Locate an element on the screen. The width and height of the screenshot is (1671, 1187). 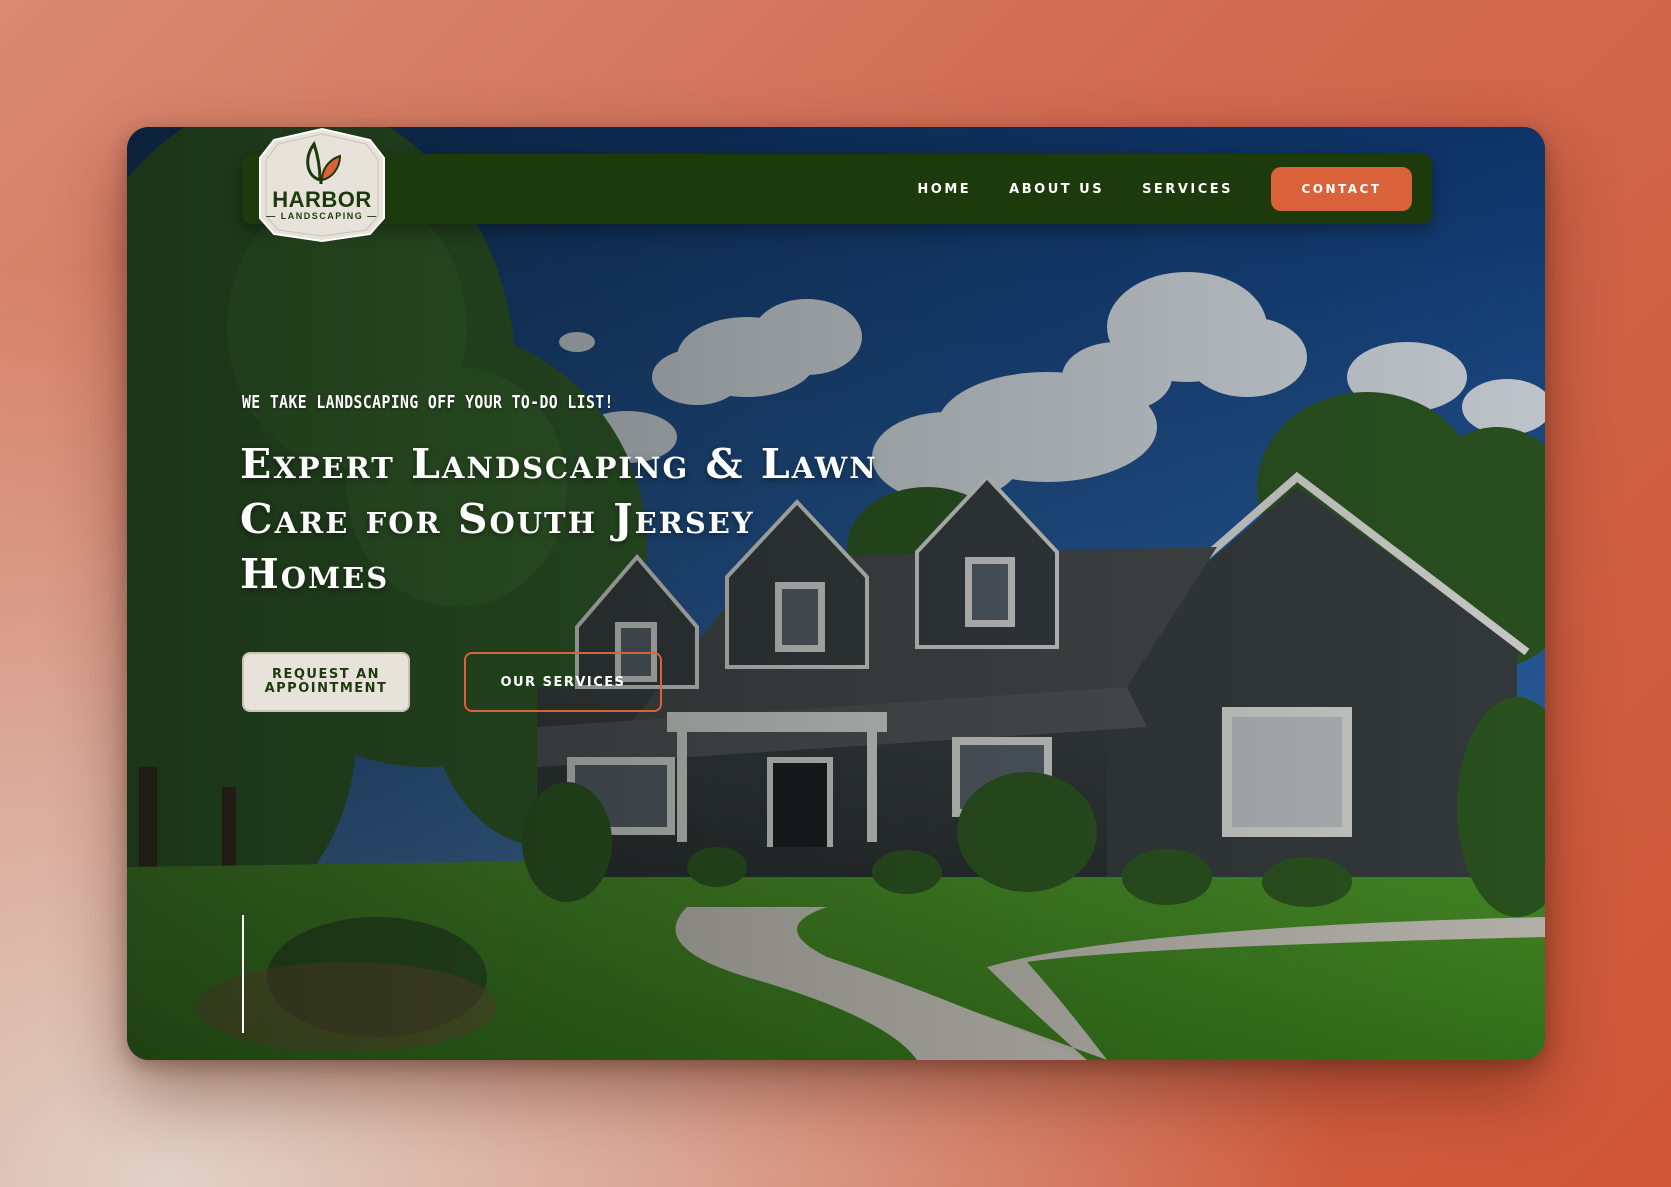
scroll-indicator-line is located at coordinates (243, 974).